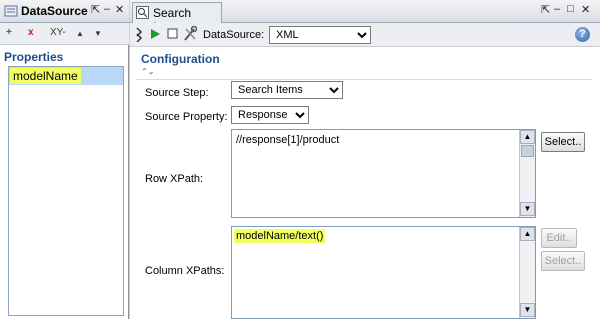 The height and width of the screenshot is (319, 600). What do you see at coordinates (172, 33) in the screenshot?
I see `stop-icon` at bounding box center [172, 33].